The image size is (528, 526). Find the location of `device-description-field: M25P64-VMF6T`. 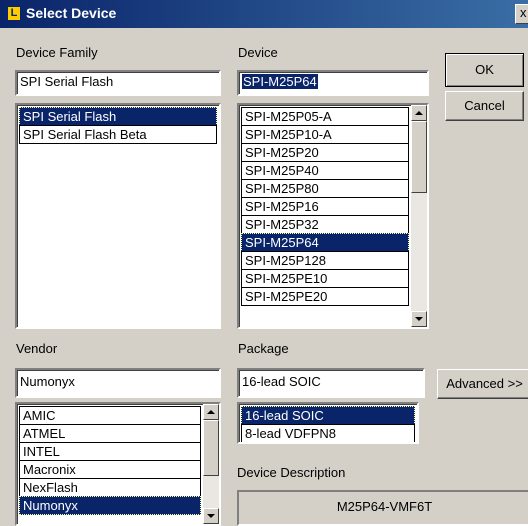

device-description-field: M25P64-VMF6T is located at coordinates (382, 508).